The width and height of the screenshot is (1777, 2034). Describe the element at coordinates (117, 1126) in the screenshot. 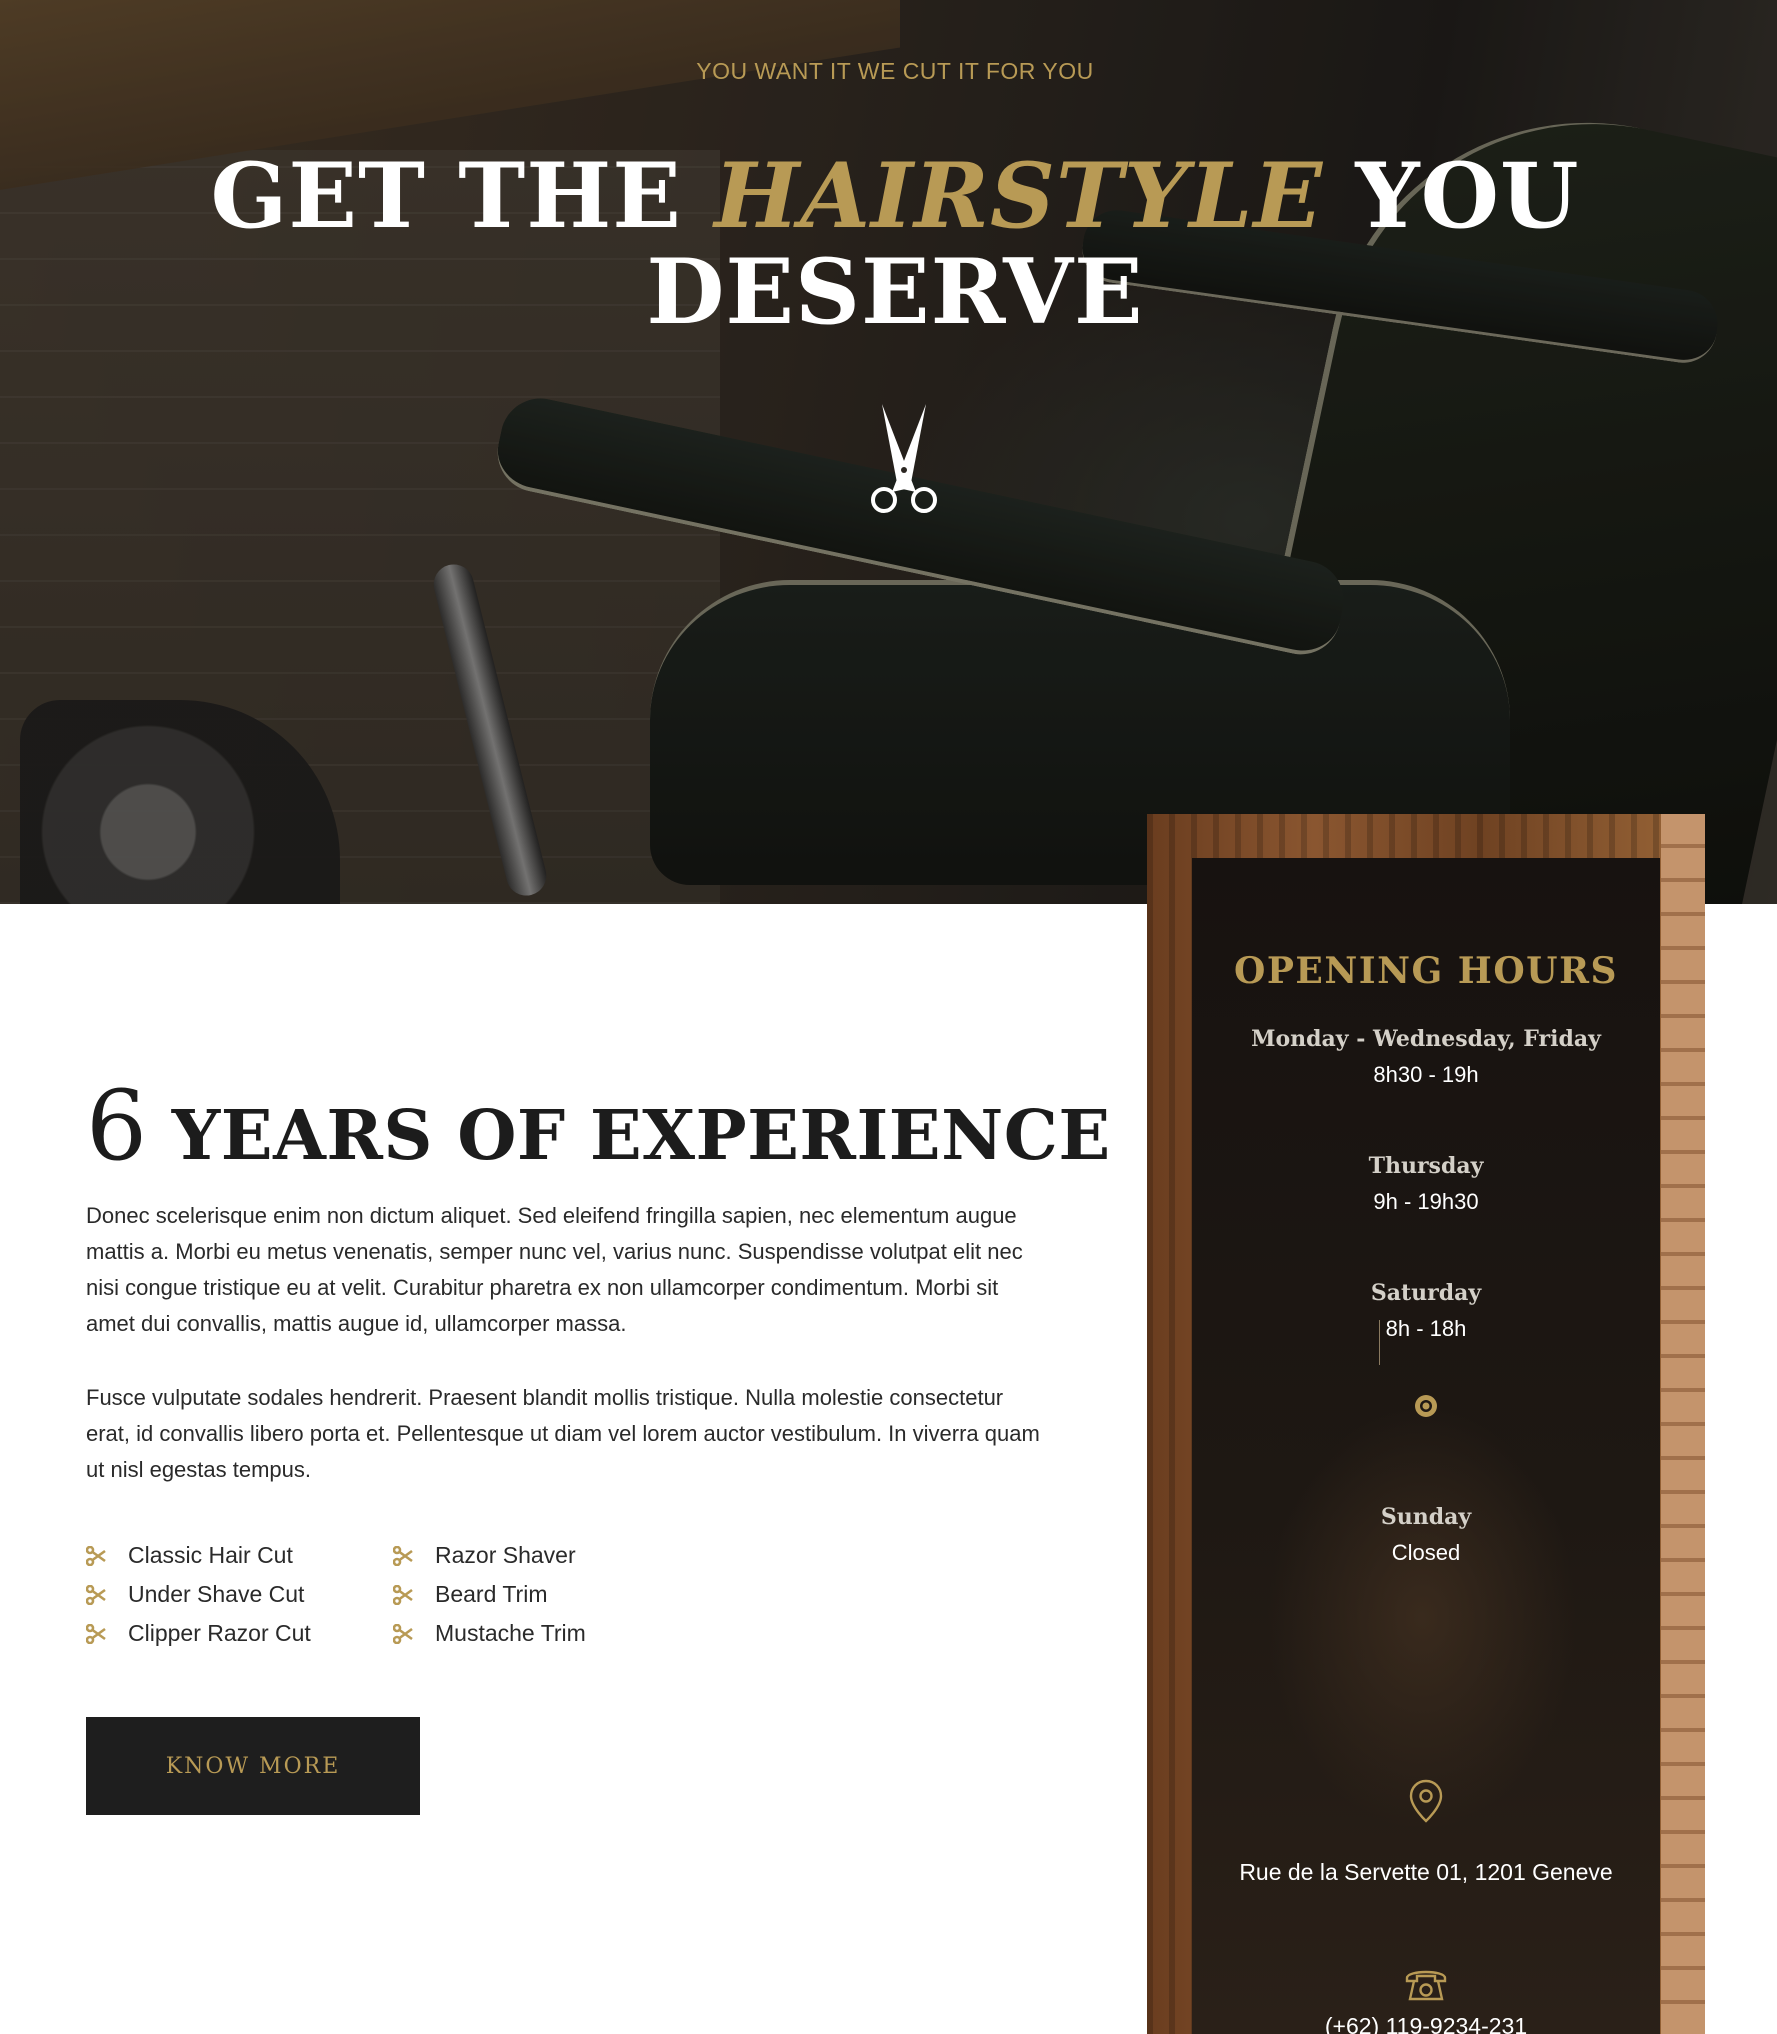

I see `experience-years-number: 6` at that location.